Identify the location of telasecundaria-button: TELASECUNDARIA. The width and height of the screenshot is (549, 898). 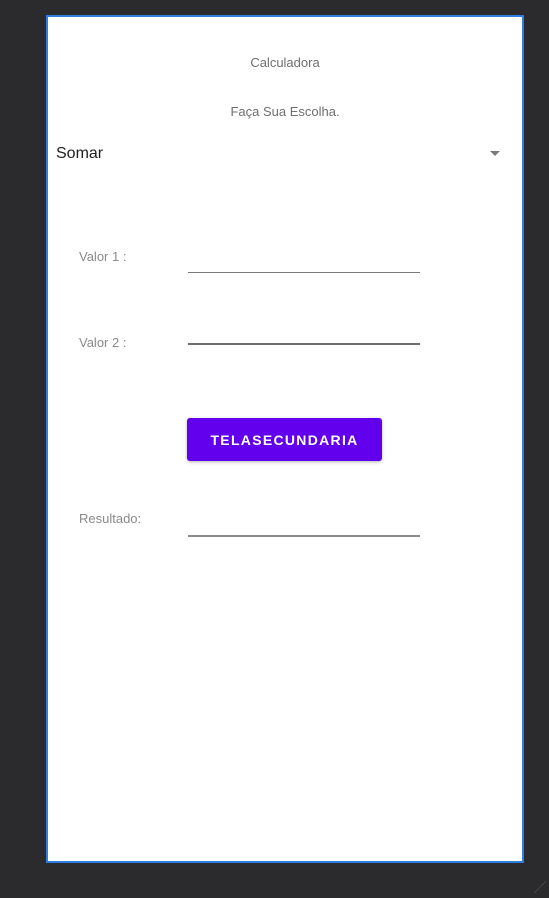
(284, 439).